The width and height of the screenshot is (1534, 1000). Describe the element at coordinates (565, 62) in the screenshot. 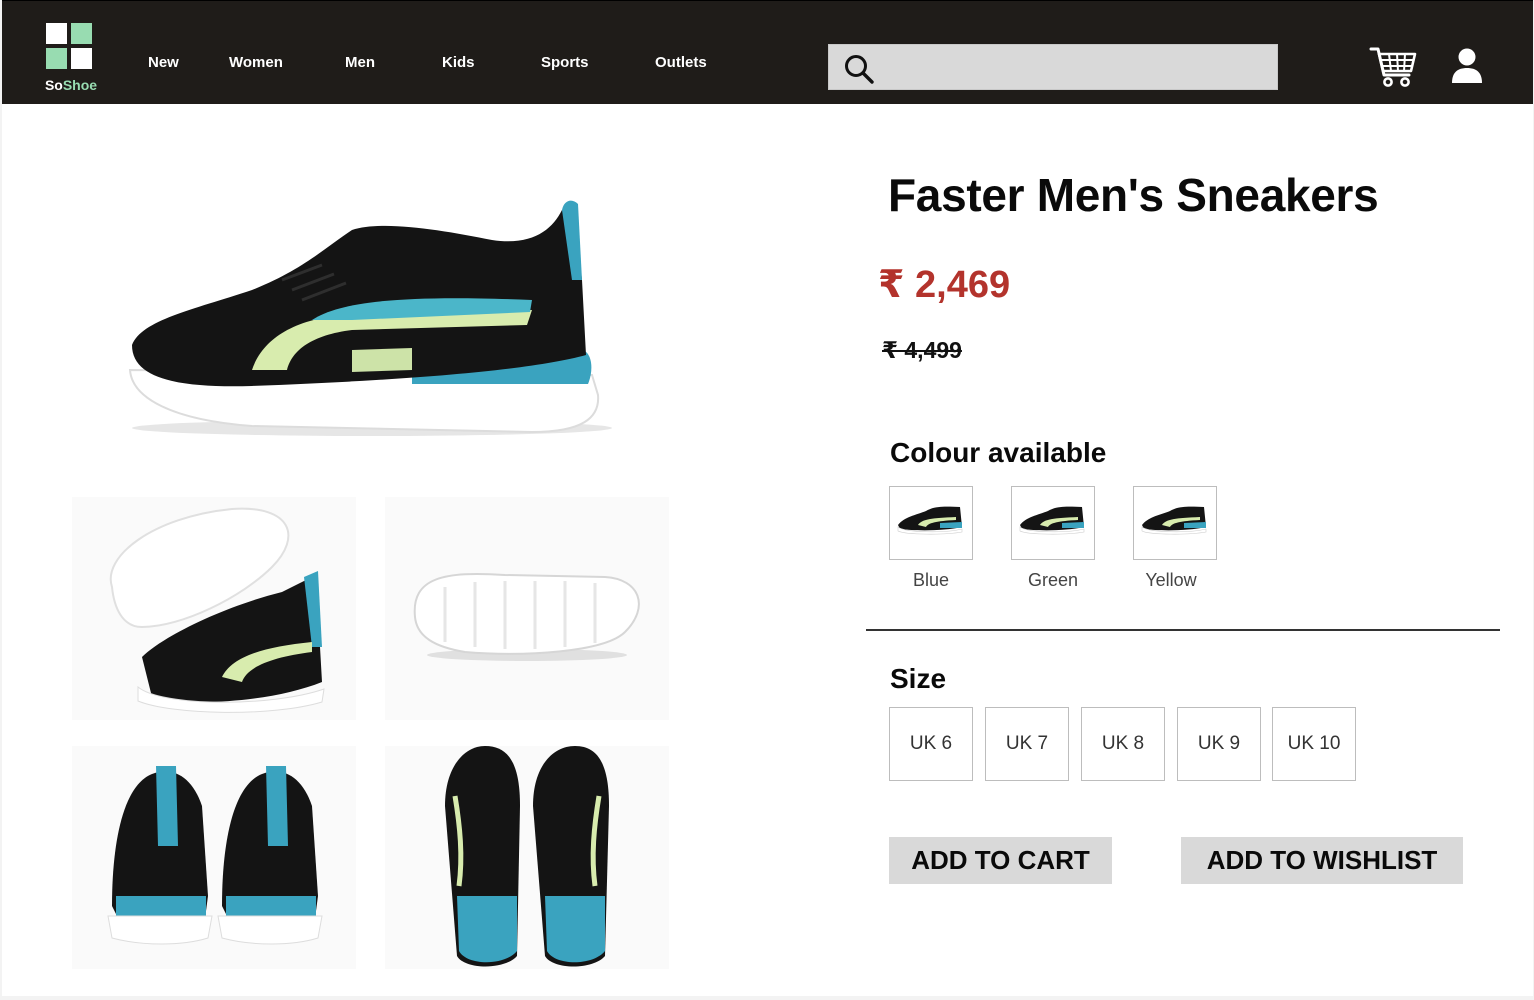

I see `nav-item-sports: Sports` at that location.